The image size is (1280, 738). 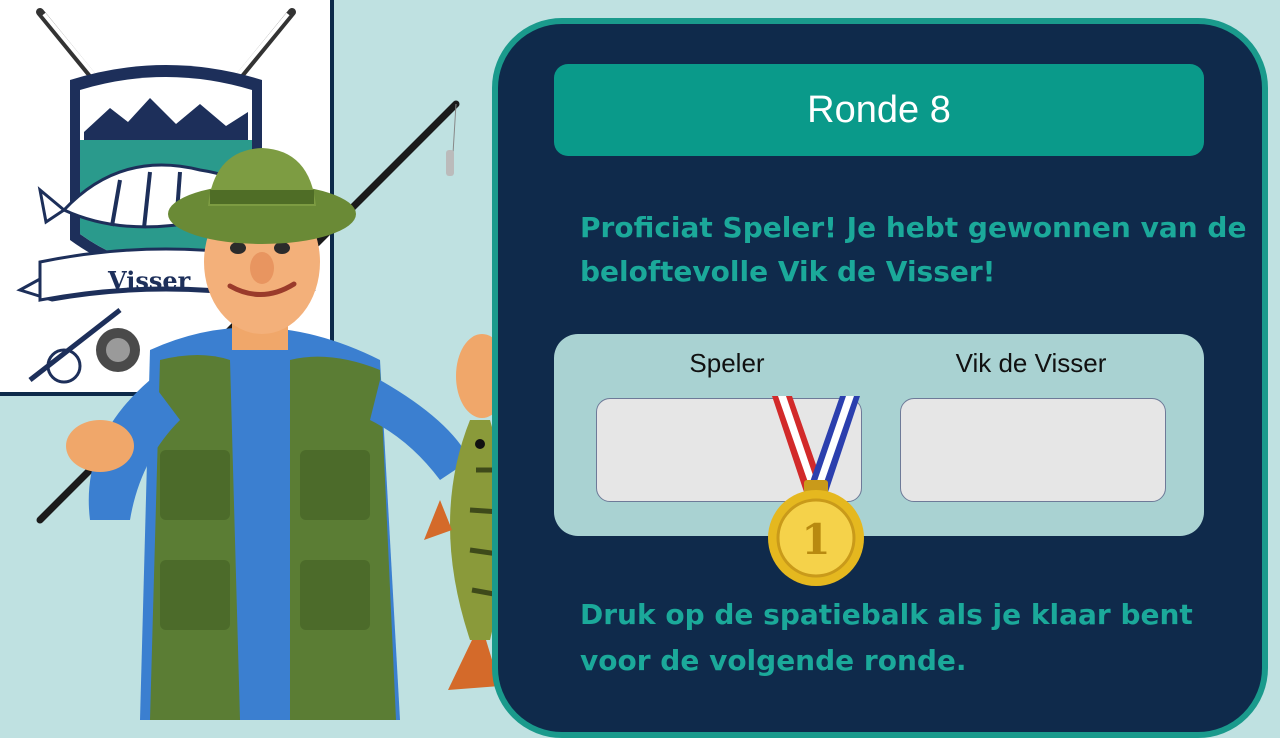 What do you see at coordinates (1031, 363) in the screenshot?
I see `player-2-name: Vik de Visser` at bounding box center [1031, 363].